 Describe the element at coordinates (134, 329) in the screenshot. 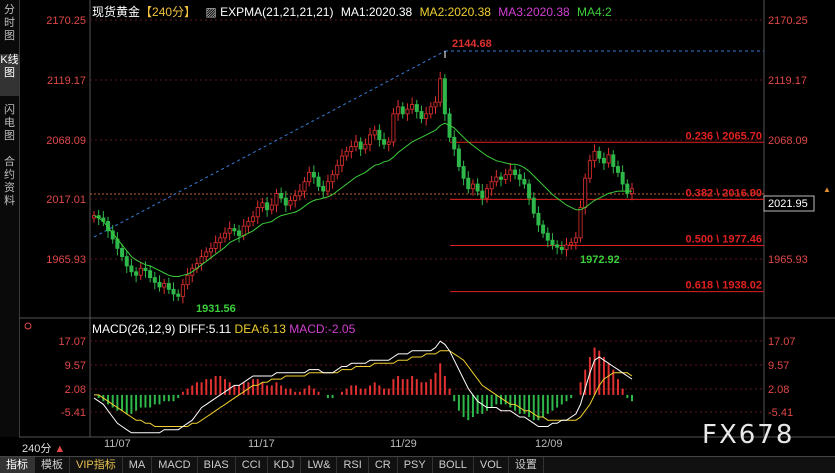

I see `macd-name: MACD(26,12,9)` at that location.